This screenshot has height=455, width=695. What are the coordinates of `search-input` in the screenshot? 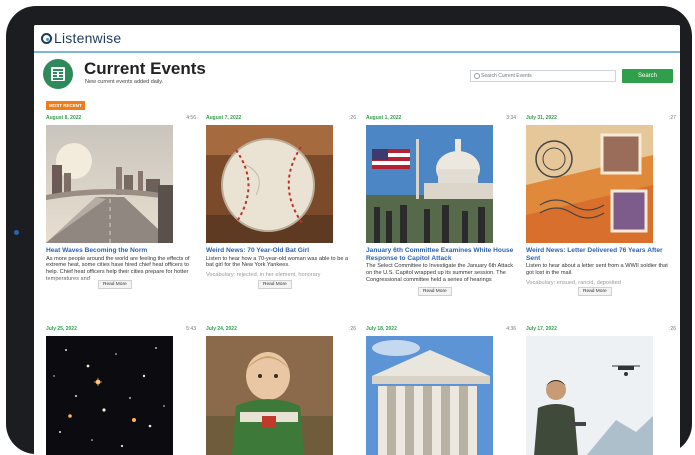 It's located at (543, 76).